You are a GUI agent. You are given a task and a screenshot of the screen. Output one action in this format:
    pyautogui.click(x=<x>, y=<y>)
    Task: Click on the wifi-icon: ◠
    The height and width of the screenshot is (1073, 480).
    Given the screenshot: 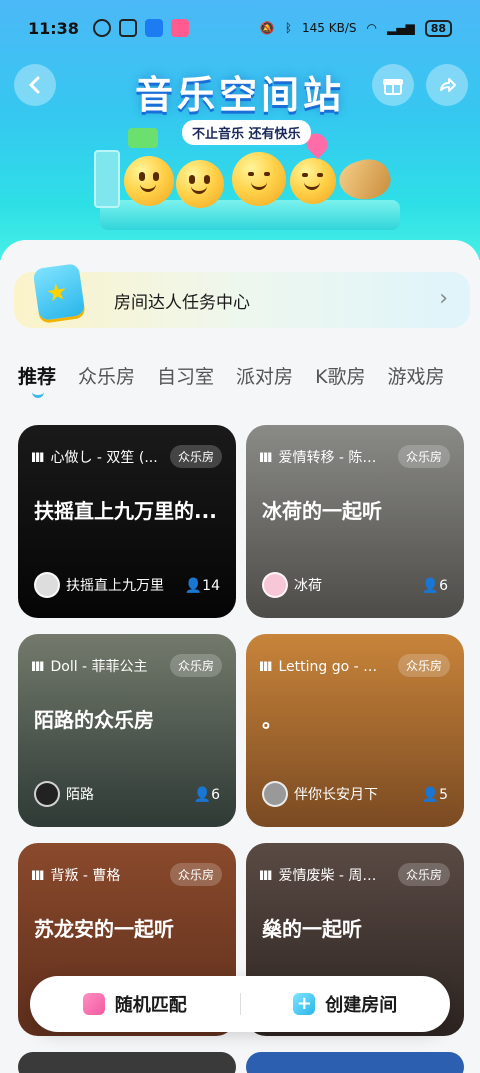 What is the action you would take?
    pyautogui.click(x=371, y=28)
    